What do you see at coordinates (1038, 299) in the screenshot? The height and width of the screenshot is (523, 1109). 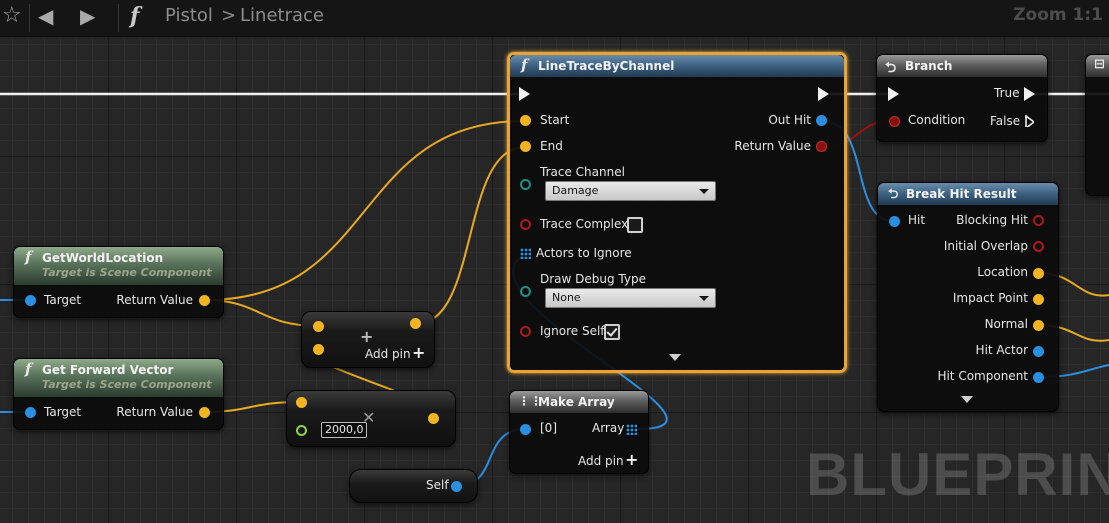 I see `impact-point-pin` at bounding box center [1038, 299].